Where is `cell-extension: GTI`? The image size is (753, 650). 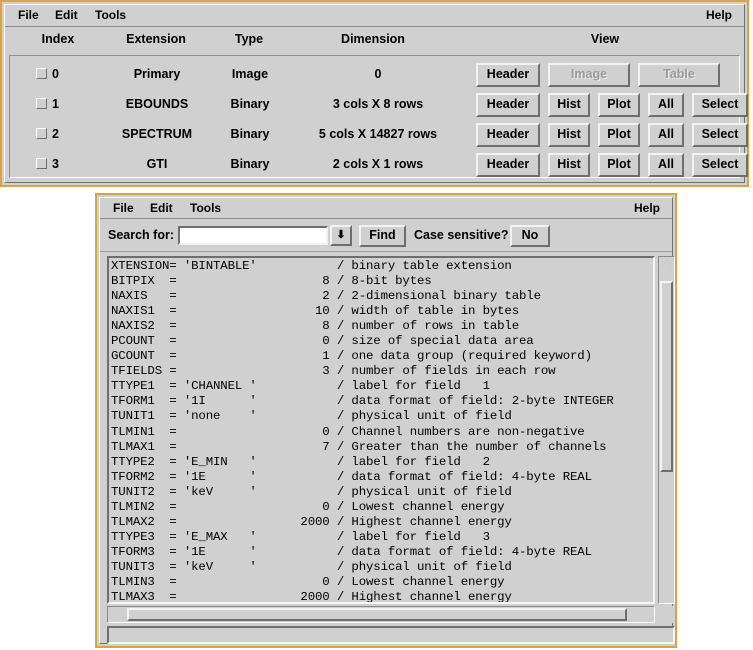 cell-extension: GTI is located at coordinates (157, 164).